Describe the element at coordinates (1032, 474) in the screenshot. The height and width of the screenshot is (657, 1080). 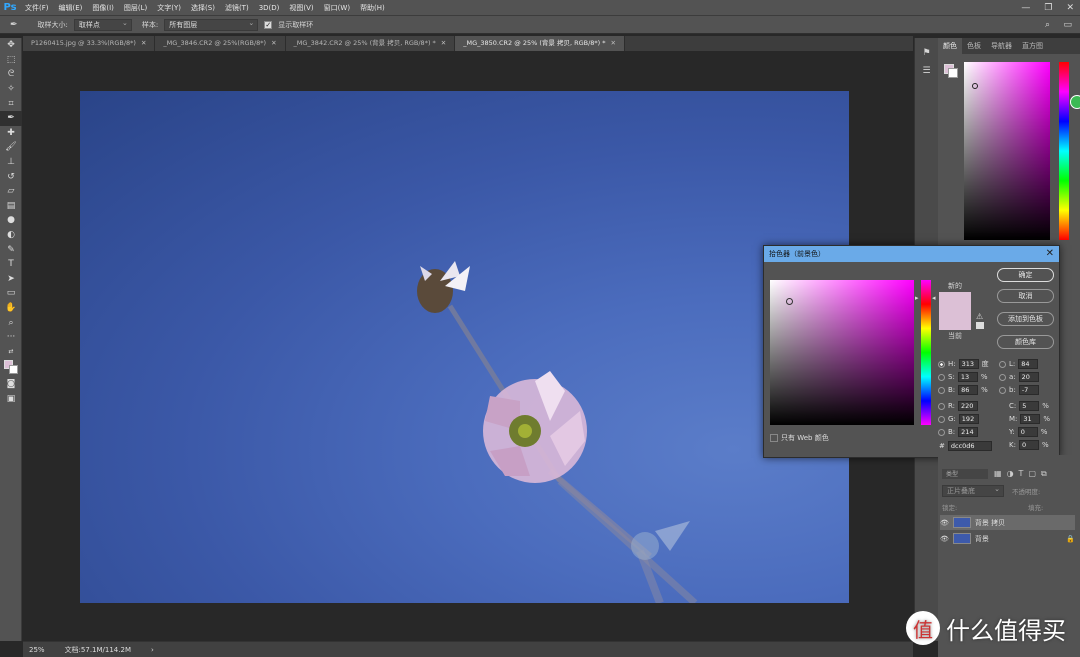
I see `shape-filter-icon: ▢` at that location.